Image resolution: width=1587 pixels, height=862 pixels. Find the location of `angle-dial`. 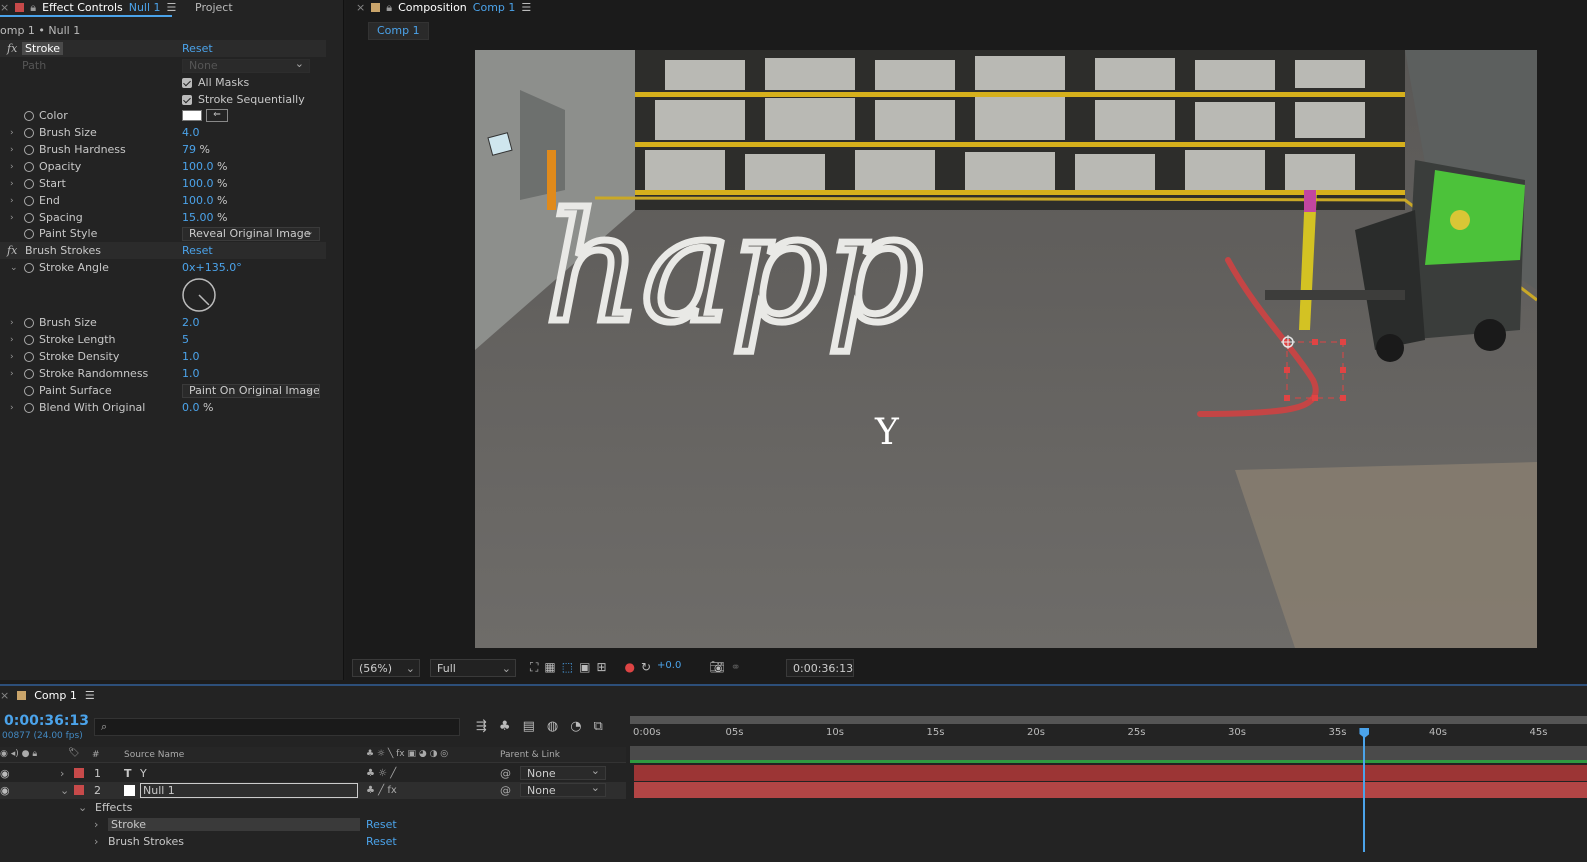

angle-dial is located at coordinates (199, 295).